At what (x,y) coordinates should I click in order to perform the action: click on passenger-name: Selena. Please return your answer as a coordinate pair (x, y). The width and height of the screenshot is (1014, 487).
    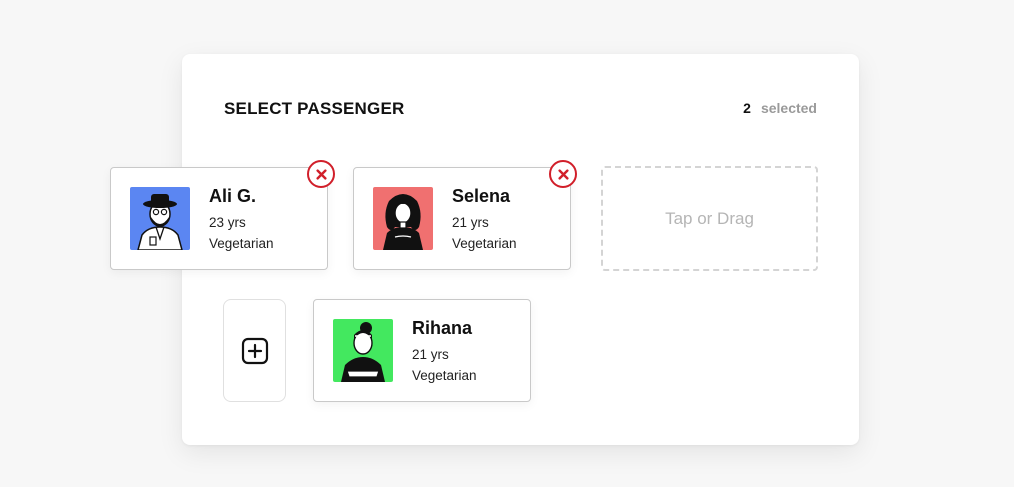
    Looking at the image, I should click on (481, 196).